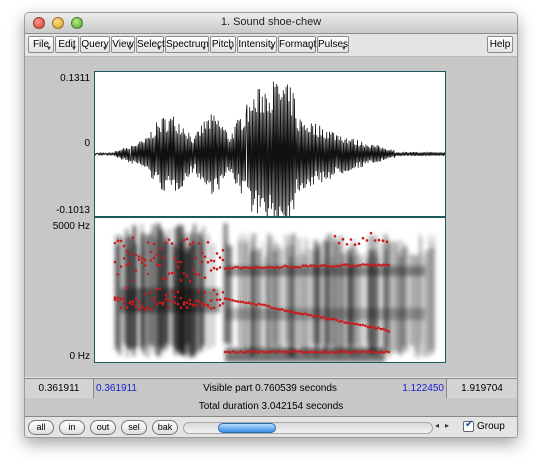 The width and height of the screenshot is (540, 468). I want to click on chevron-down-icon: ▼, so click(231, 49).